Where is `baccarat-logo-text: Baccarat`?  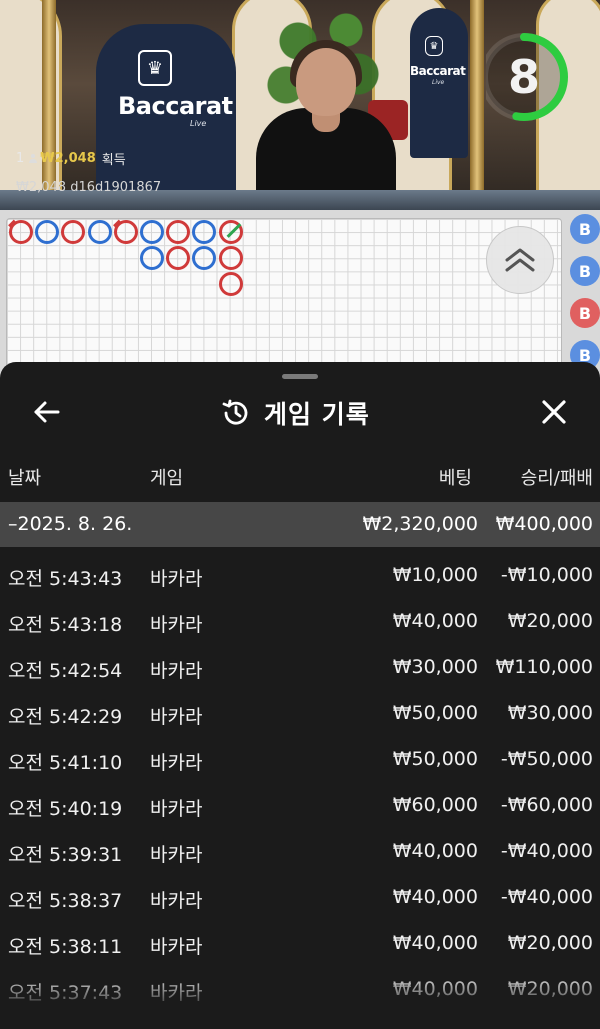
baccarat-logo-text: Baccarat is located at coordinates (175, 106).